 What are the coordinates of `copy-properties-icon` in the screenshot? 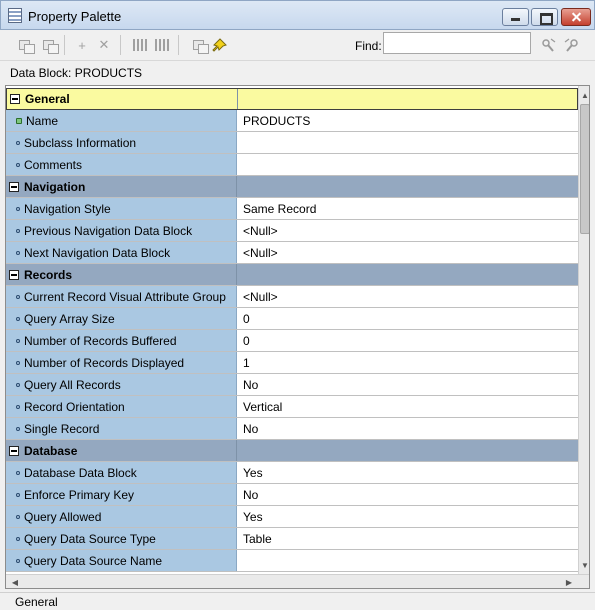 It's located at (24, 45).